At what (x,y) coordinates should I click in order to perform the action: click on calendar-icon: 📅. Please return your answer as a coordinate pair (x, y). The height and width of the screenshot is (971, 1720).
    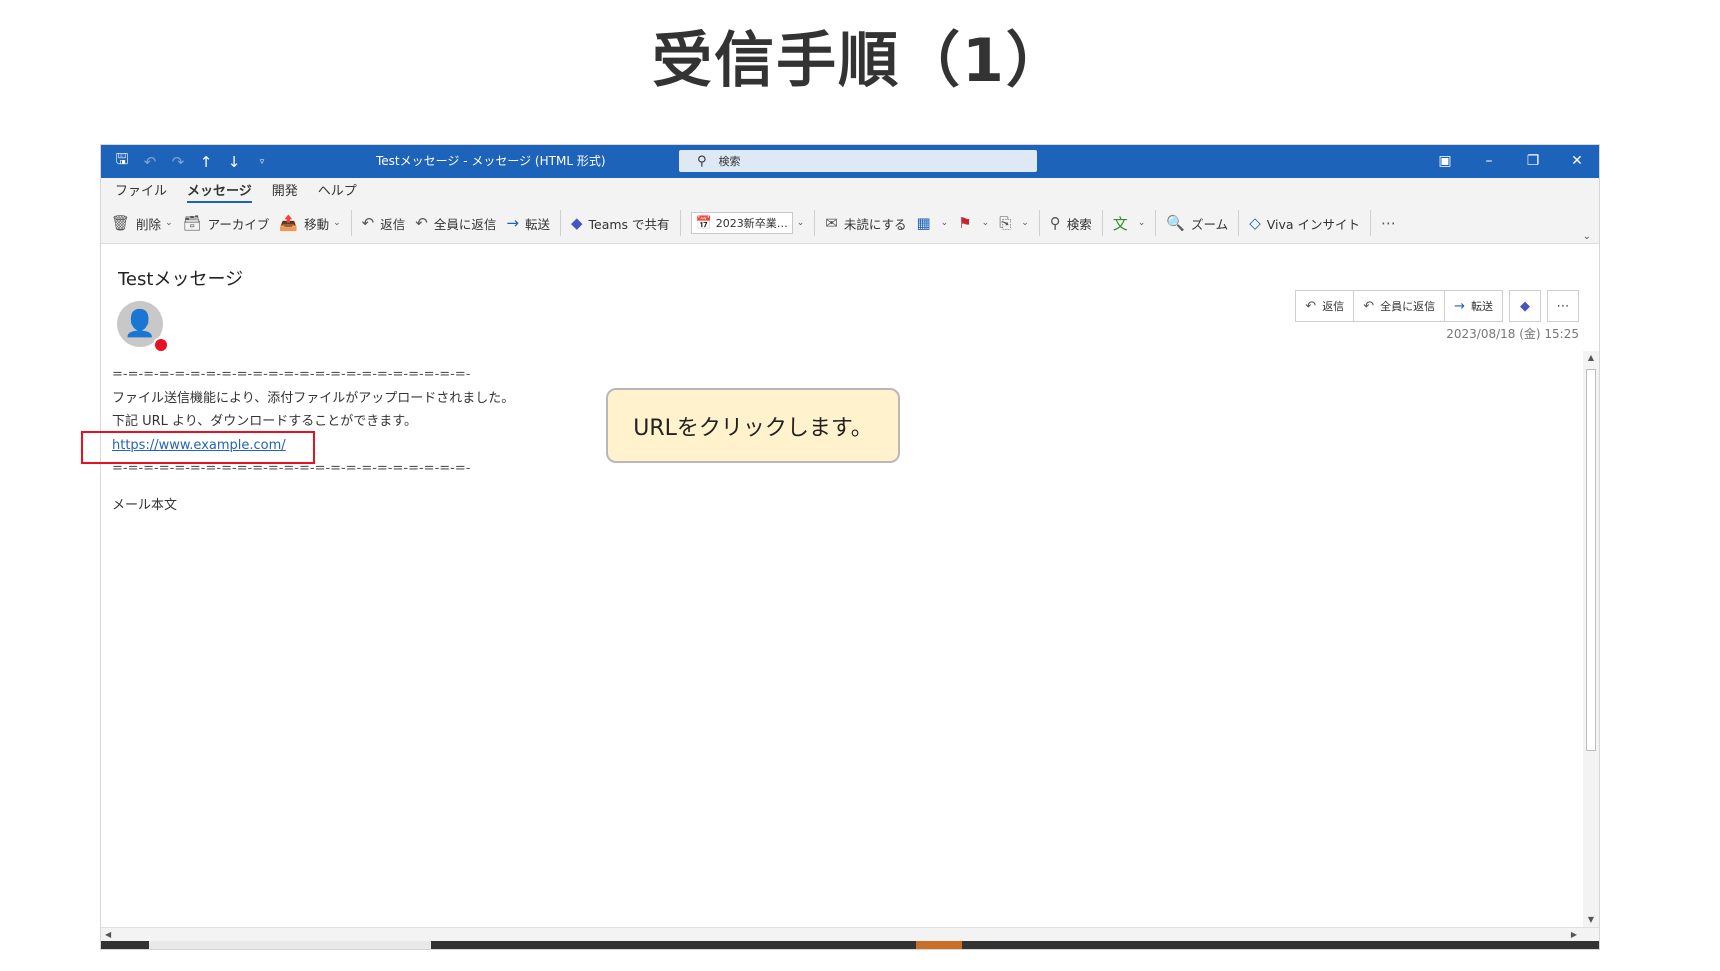
    Looking at the image, I should click on (703, 223).